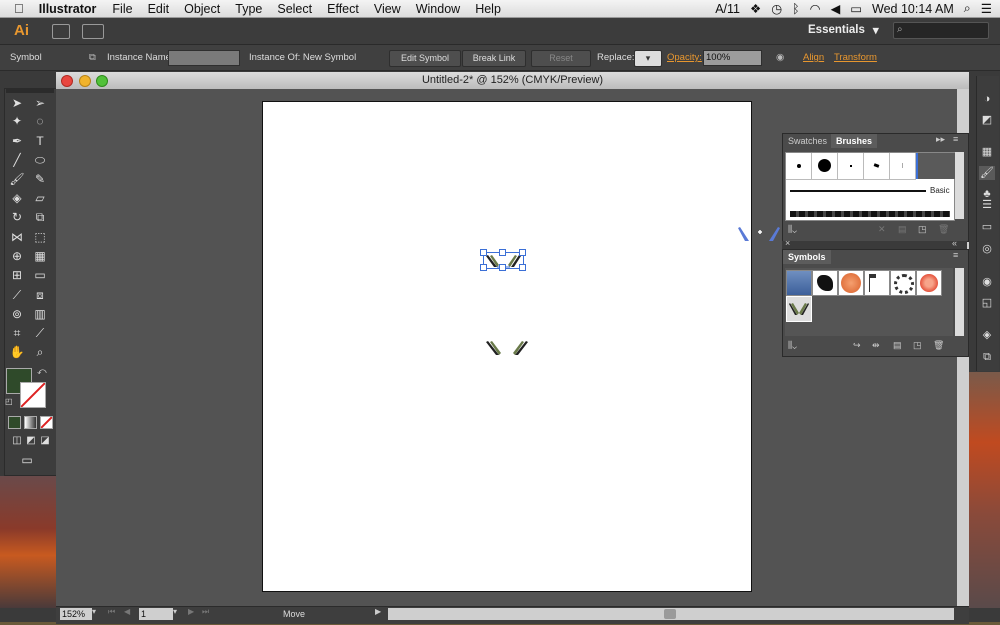  What do you see at coordinates (191, 611) in the screenshot?
I see `next-artboard-icon: ▶` at bounding box center [191, 611].